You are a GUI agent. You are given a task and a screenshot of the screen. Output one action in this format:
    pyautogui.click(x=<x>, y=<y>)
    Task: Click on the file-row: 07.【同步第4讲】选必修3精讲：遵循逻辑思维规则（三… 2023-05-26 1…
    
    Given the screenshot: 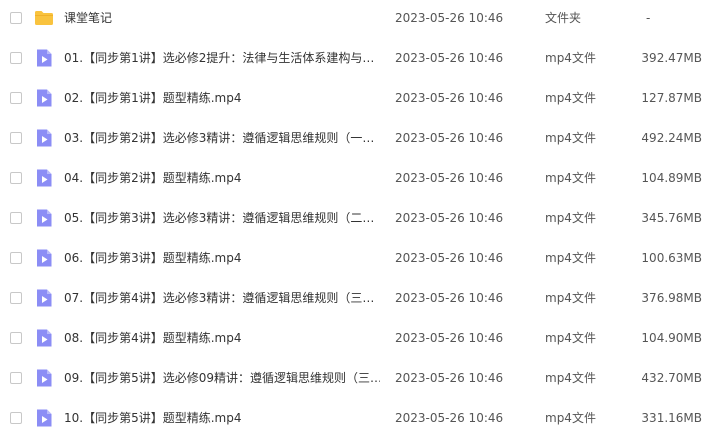 What is the action you would take?
    pyautogui.click(x=359, y=299)
    